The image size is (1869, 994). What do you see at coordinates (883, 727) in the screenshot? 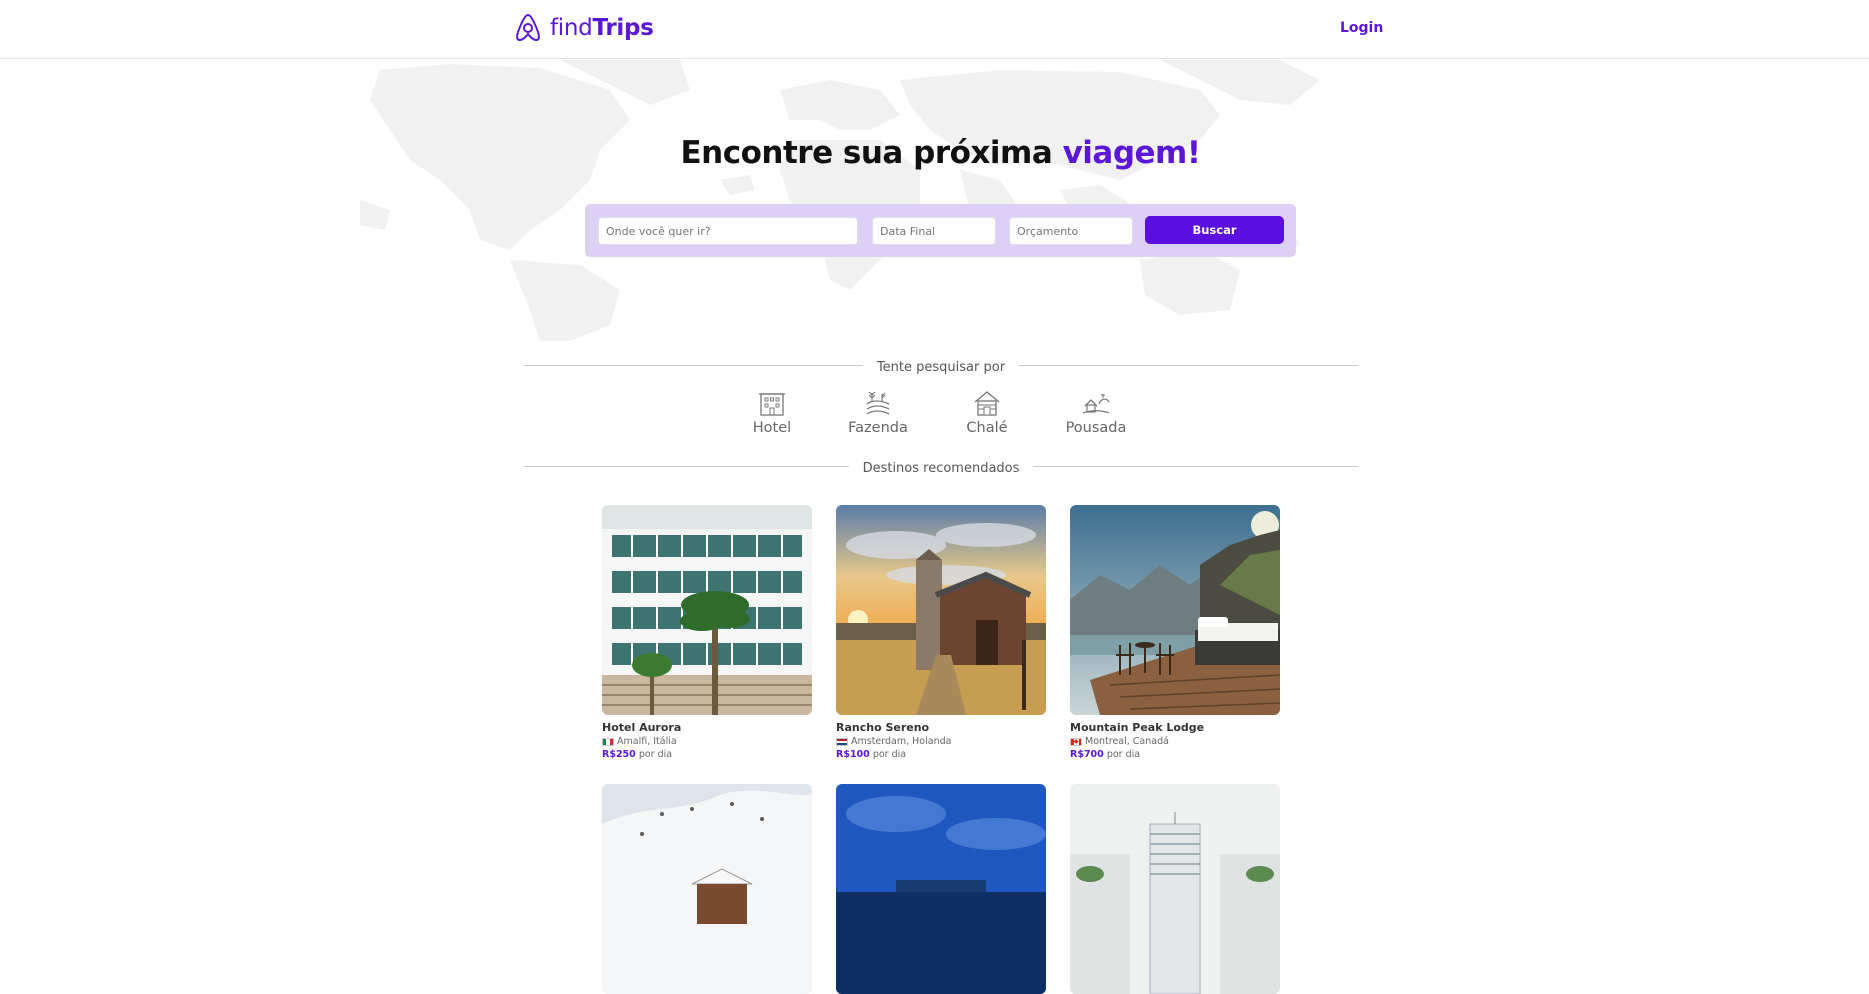
I see `card-title: Rancho Sereno` at bounding box center [883, 727].